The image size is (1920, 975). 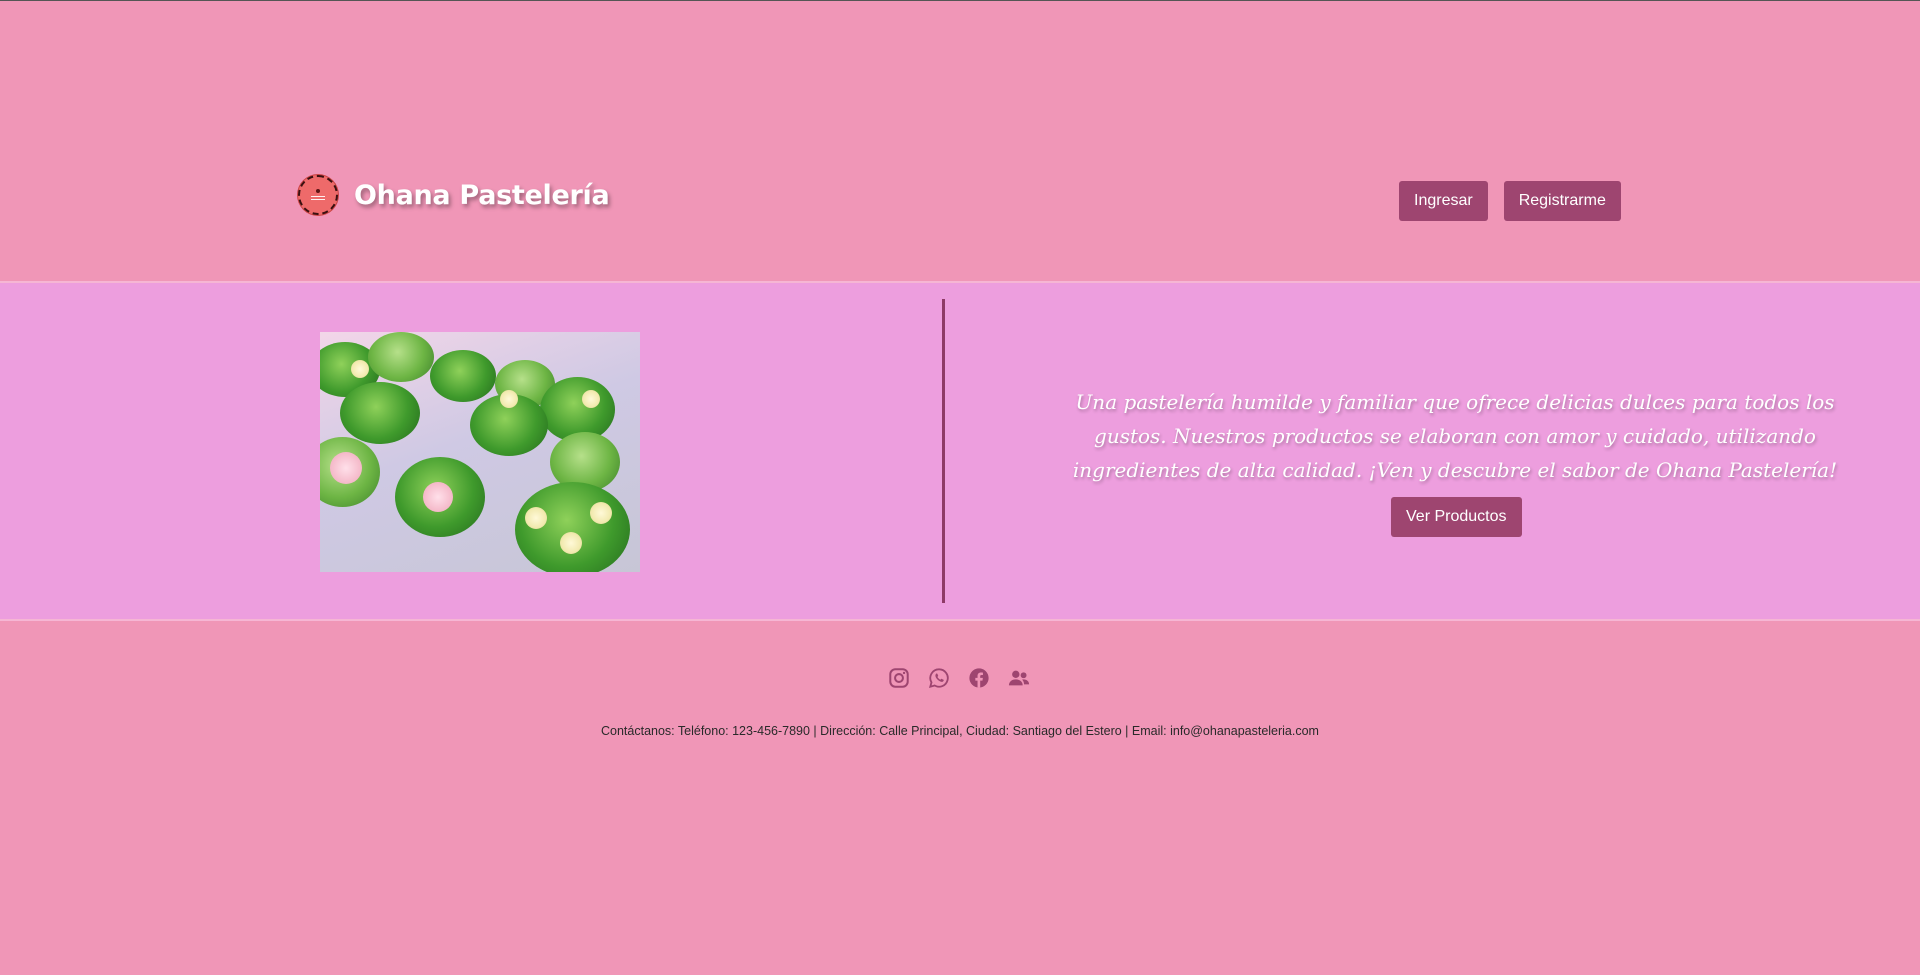 I want to click on register-button: Registrarme, so click(x=1562, y=201).